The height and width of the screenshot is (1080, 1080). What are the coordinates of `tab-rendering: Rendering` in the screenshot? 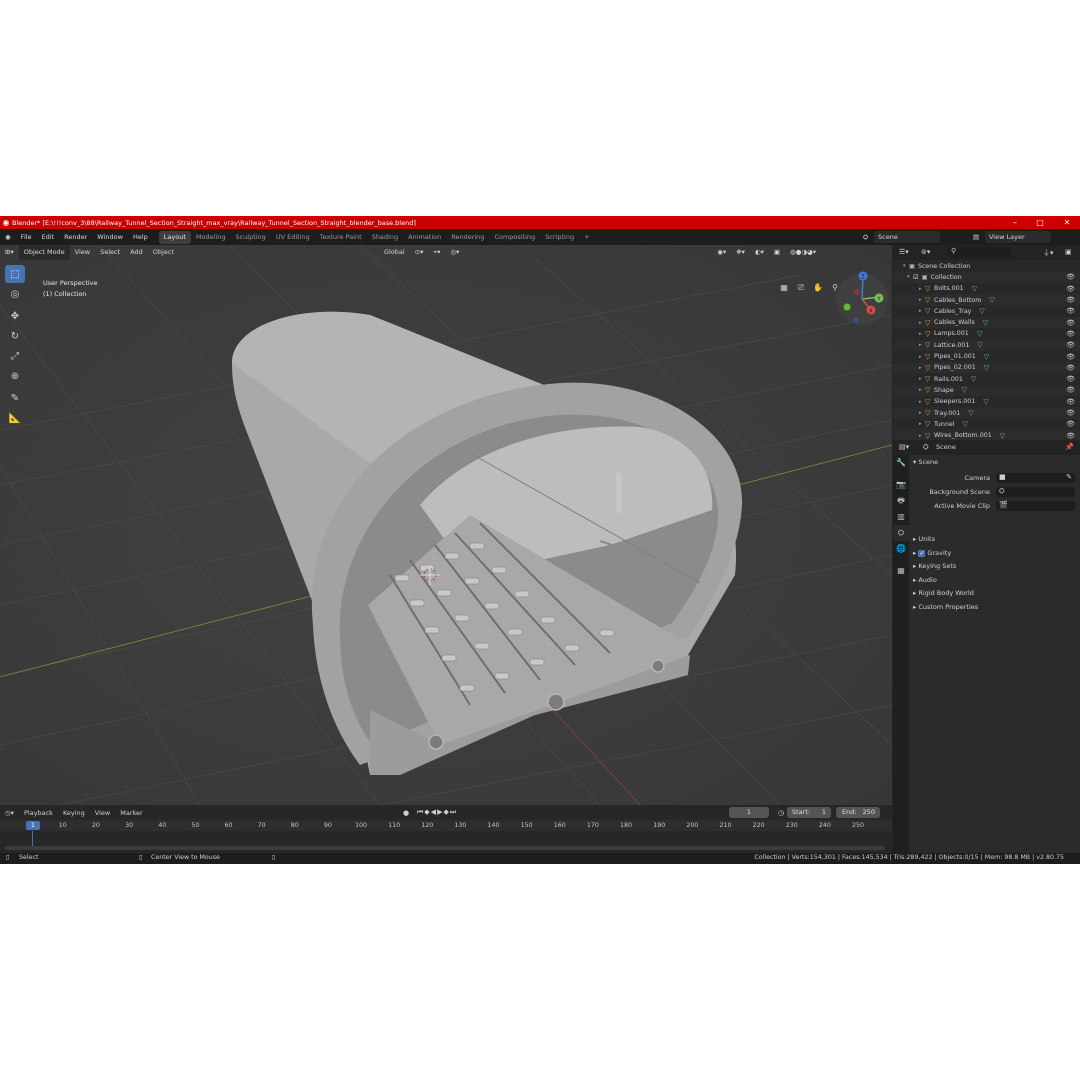 It's located at (467, 237).